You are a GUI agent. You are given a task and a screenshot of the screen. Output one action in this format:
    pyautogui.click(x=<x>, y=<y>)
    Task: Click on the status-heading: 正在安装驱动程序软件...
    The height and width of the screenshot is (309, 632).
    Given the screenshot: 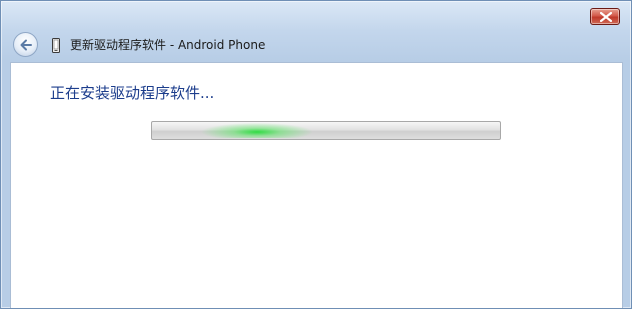 What is the action you would take?
    pyautogui.click(x=132, y=93)
    